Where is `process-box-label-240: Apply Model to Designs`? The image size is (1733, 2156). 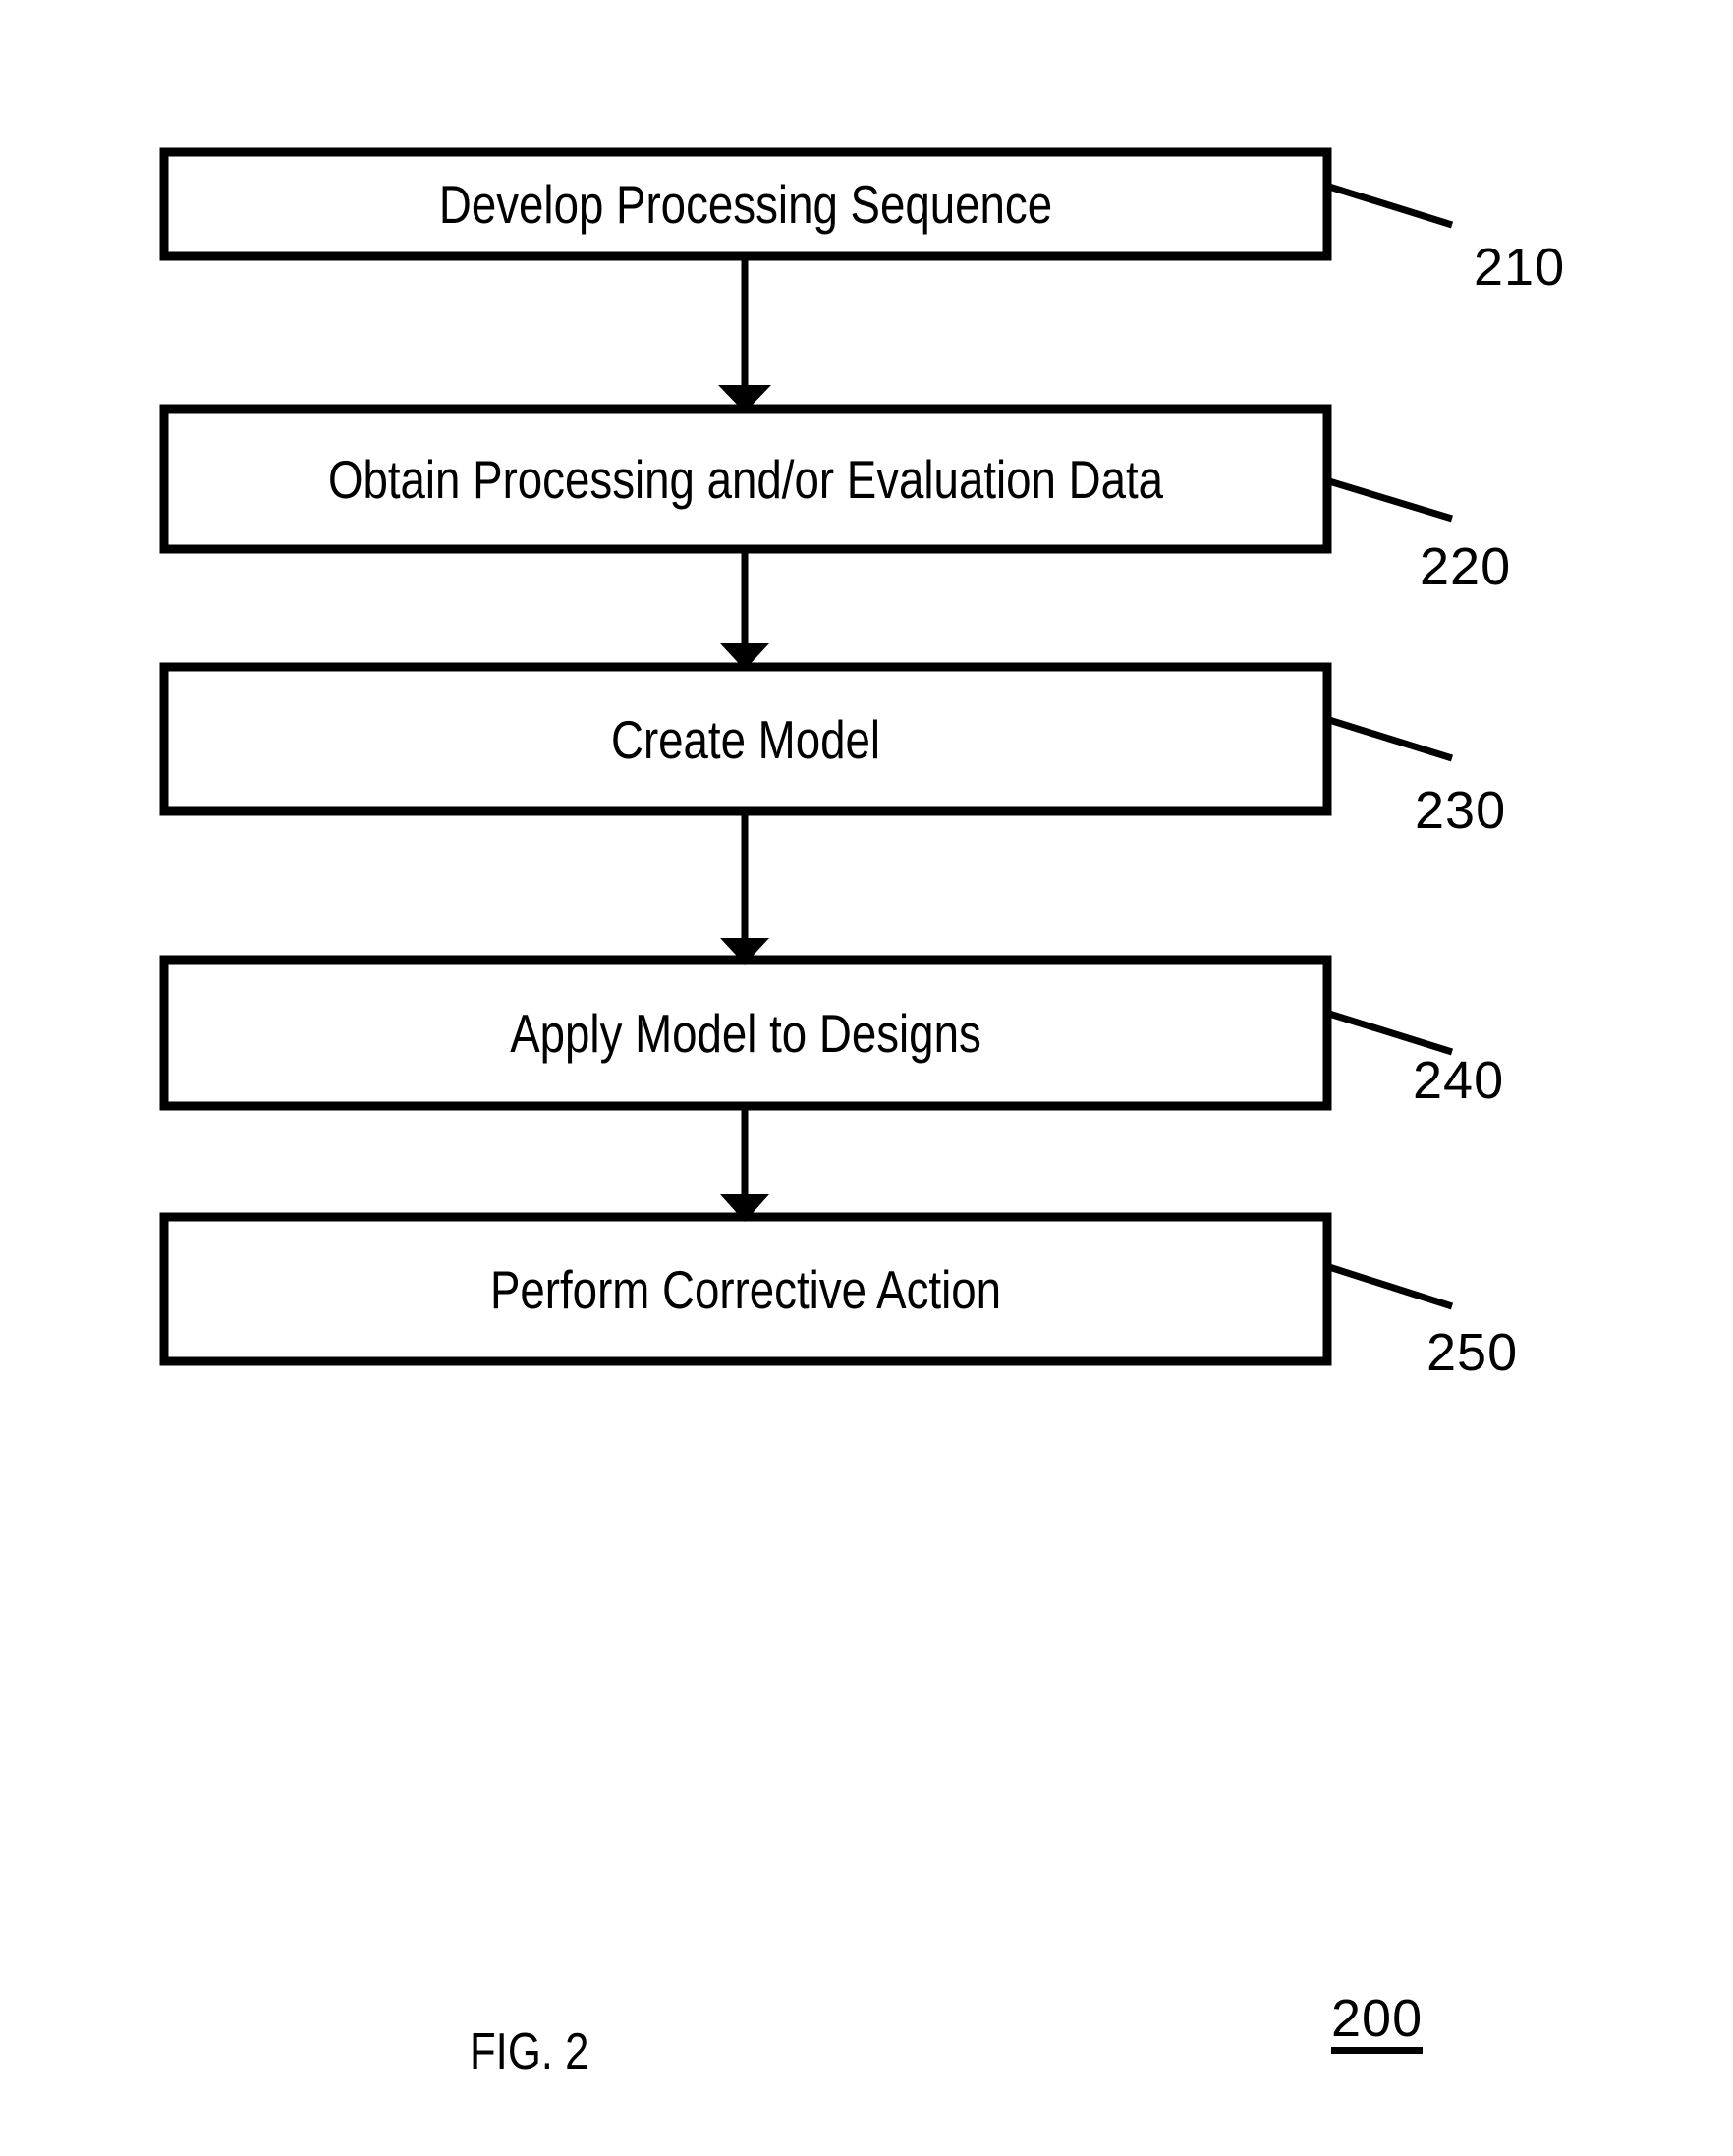
process-box-label-240: Apply Model to Designs is located at coordinates (745, 1033).